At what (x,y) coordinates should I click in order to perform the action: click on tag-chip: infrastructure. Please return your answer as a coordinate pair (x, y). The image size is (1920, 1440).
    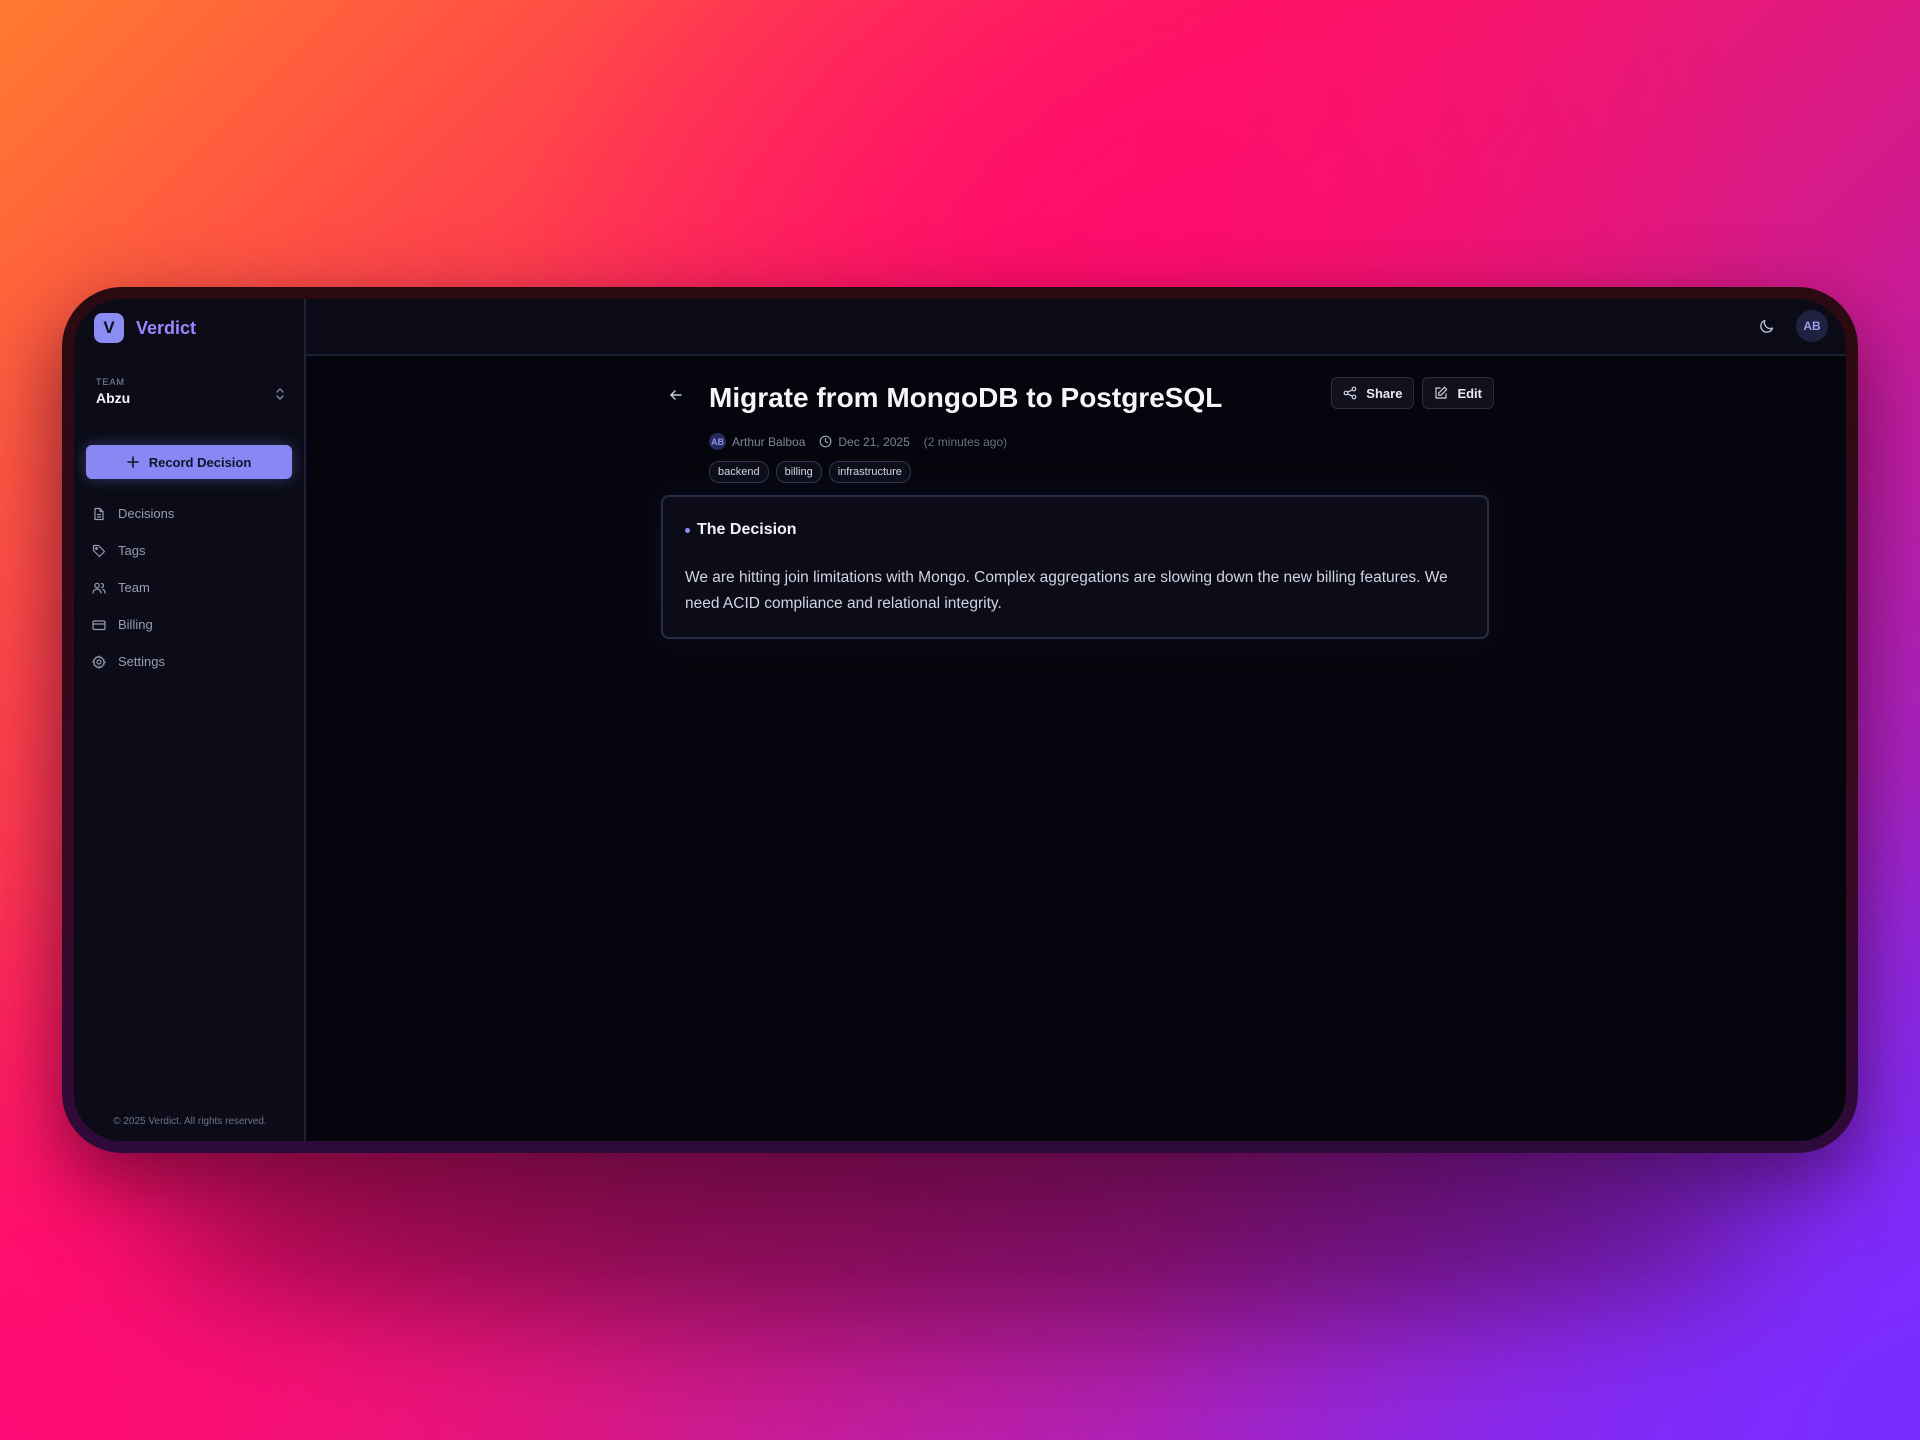
    Looking at the image, I should click on (869, 472).